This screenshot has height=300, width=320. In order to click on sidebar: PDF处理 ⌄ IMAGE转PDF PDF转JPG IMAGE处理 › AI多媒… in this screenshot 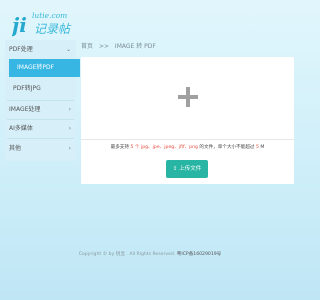, I will do `click(42, 100)`.